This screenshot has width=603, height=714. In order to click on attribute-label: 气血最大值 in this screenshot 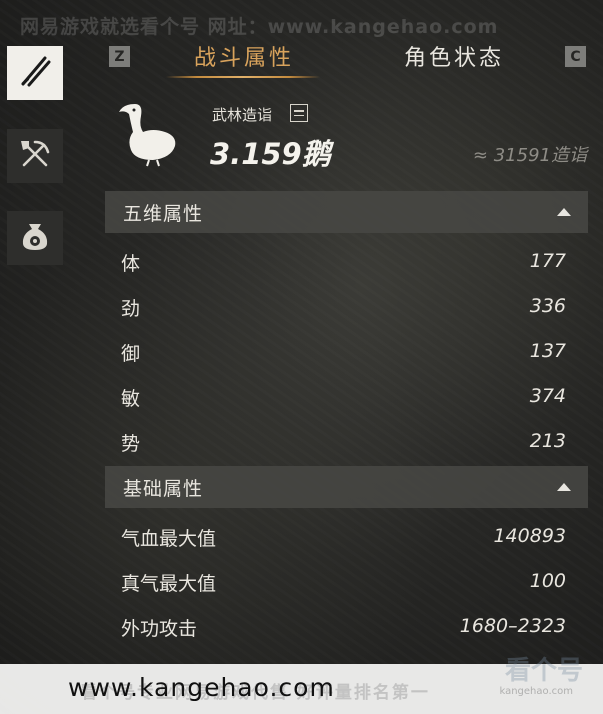, I will do `click(169, 539)`.